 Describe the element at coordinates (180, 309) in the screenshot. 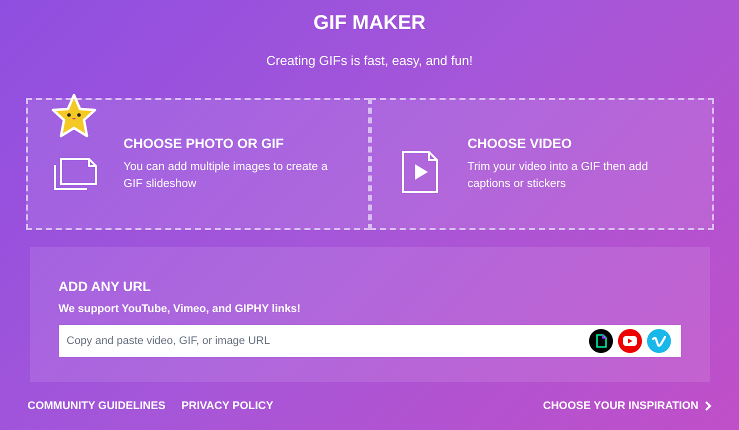

I see `url-panel-subtitle: We support YouTube, Vimeo, and GIPHY links!` at that location.